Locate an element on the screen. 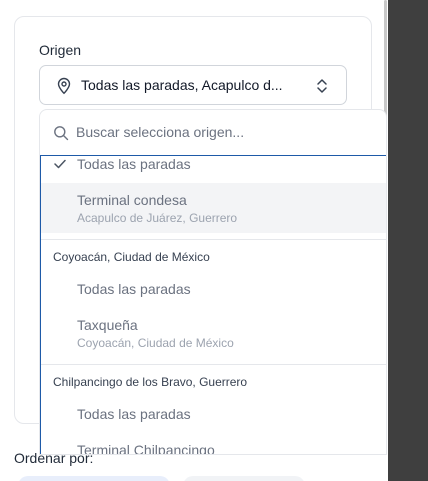 The image size is (428, 481). group-heading-coyoacan: Coyoacán, Ciudad de México is located at coordinates (131, 257).